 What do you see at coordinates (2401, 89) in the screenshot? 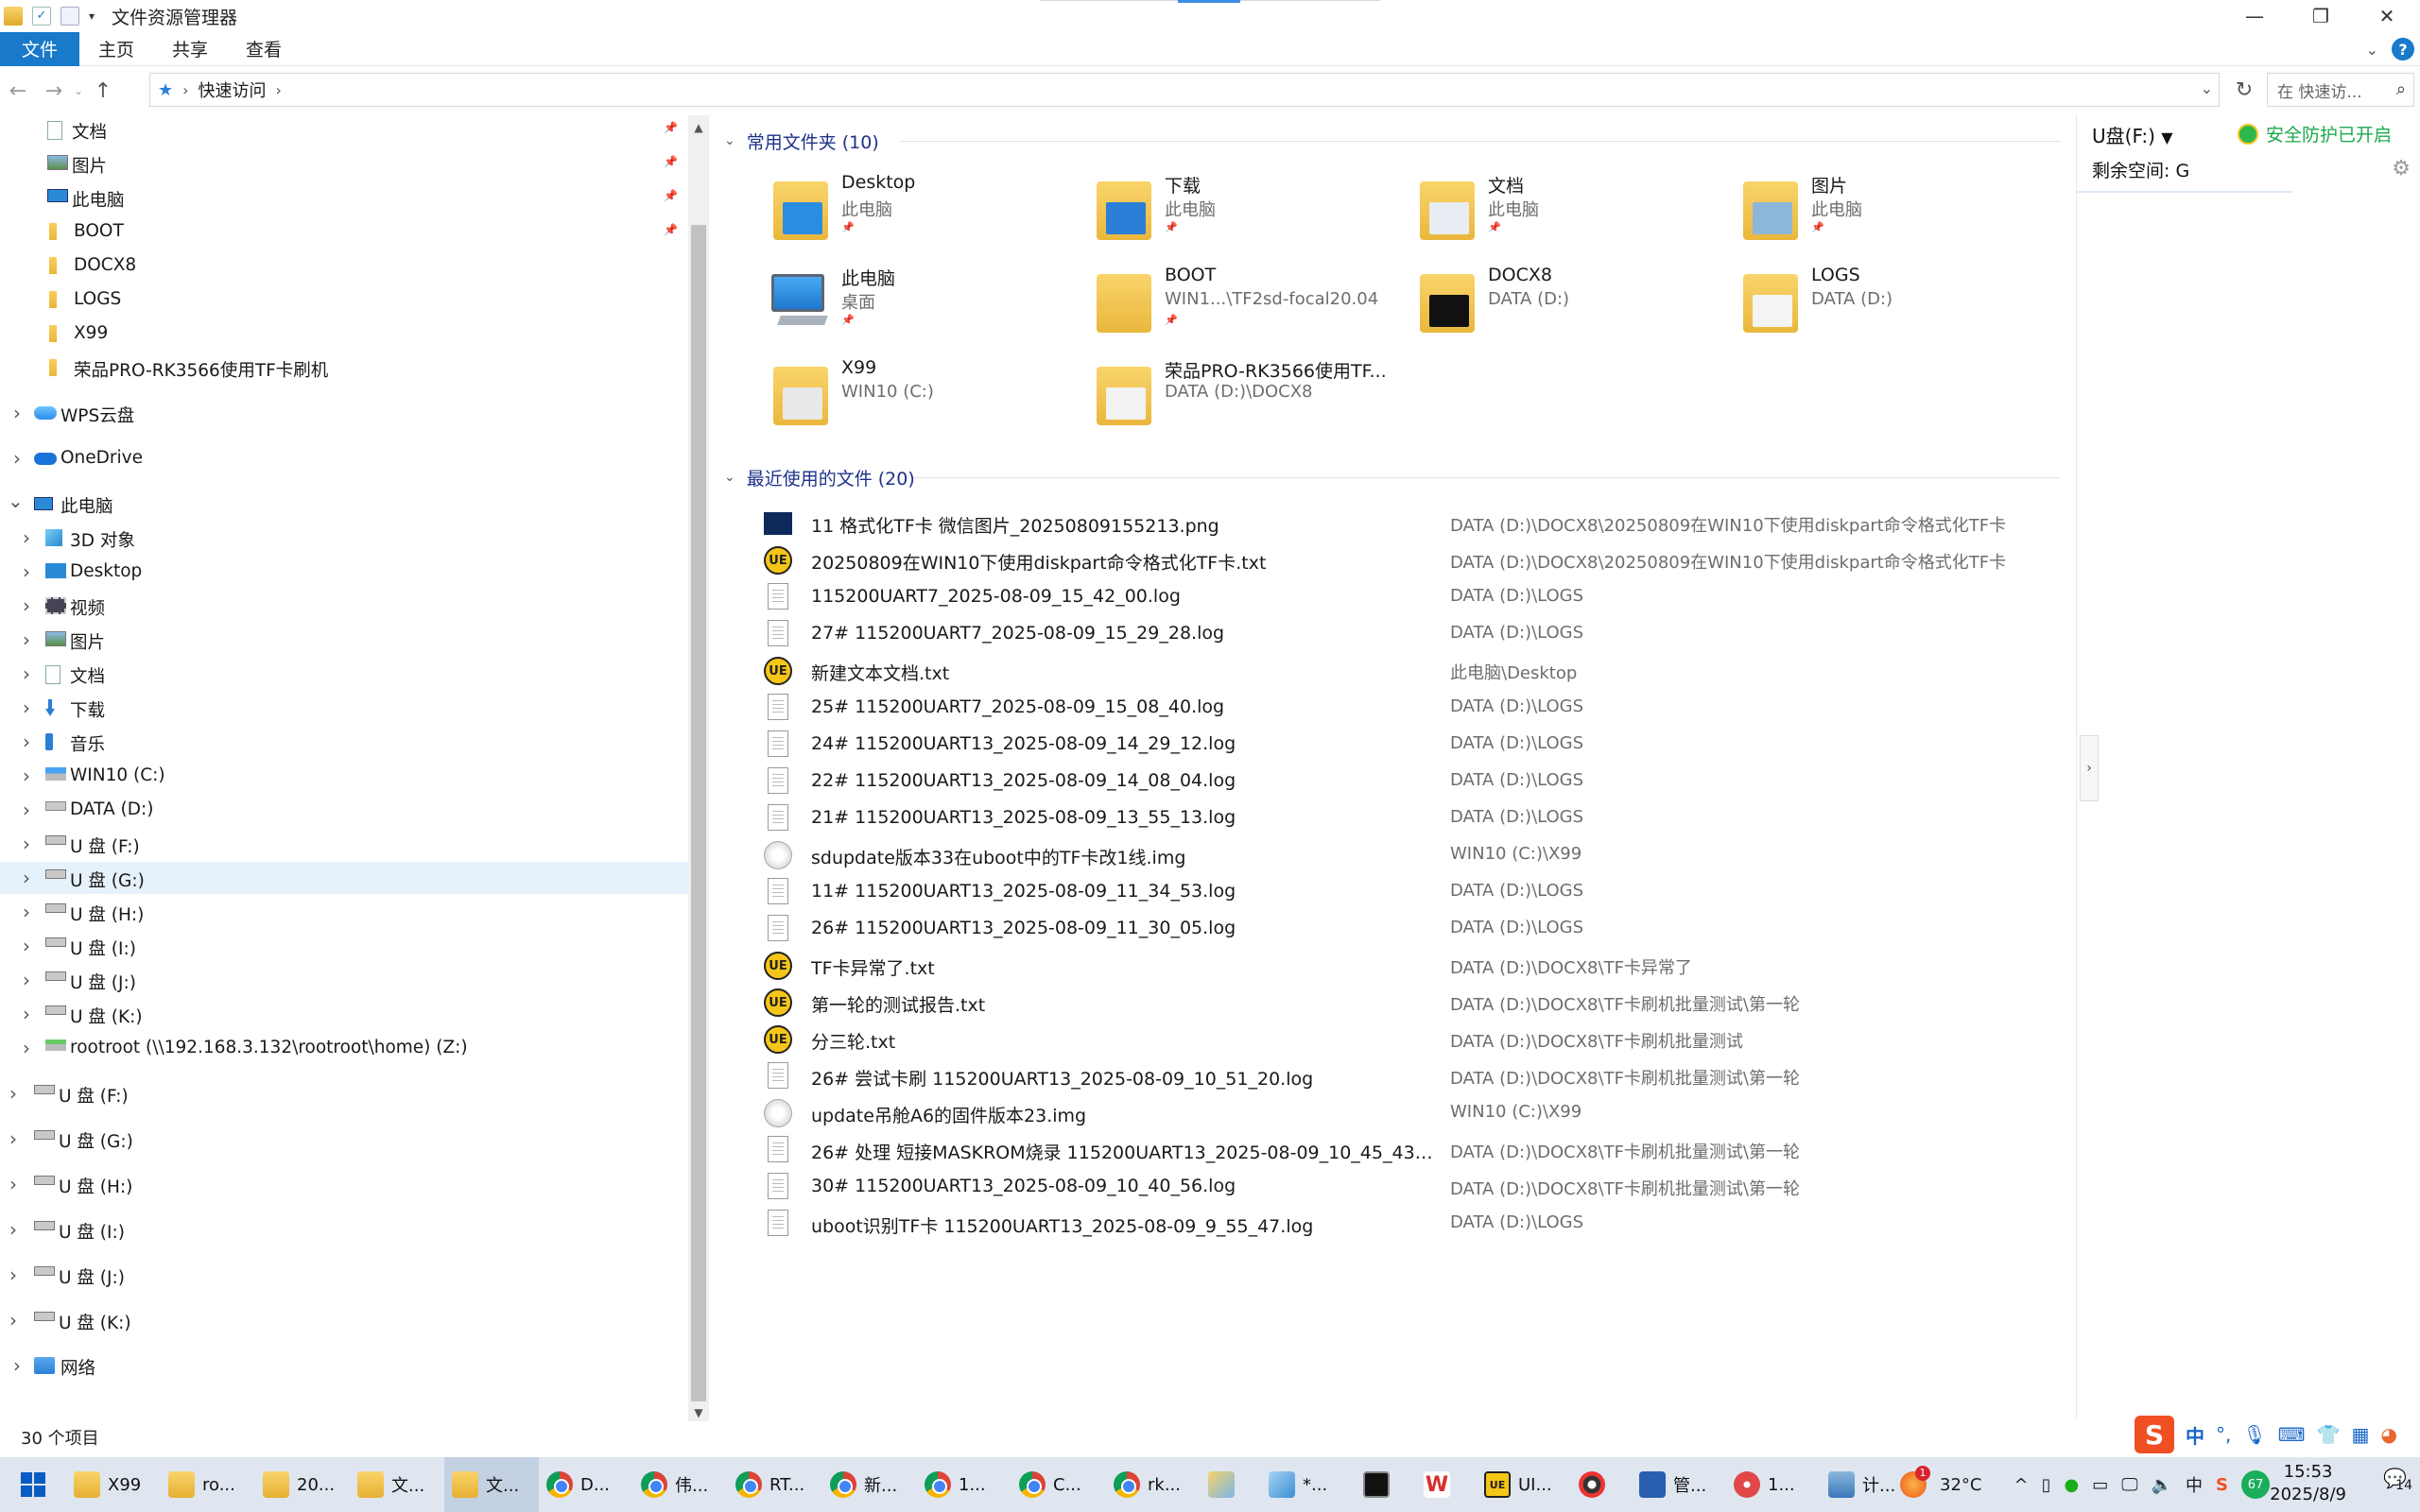
I see `search-icon: ⌕` at bounding box center [2401, 89].